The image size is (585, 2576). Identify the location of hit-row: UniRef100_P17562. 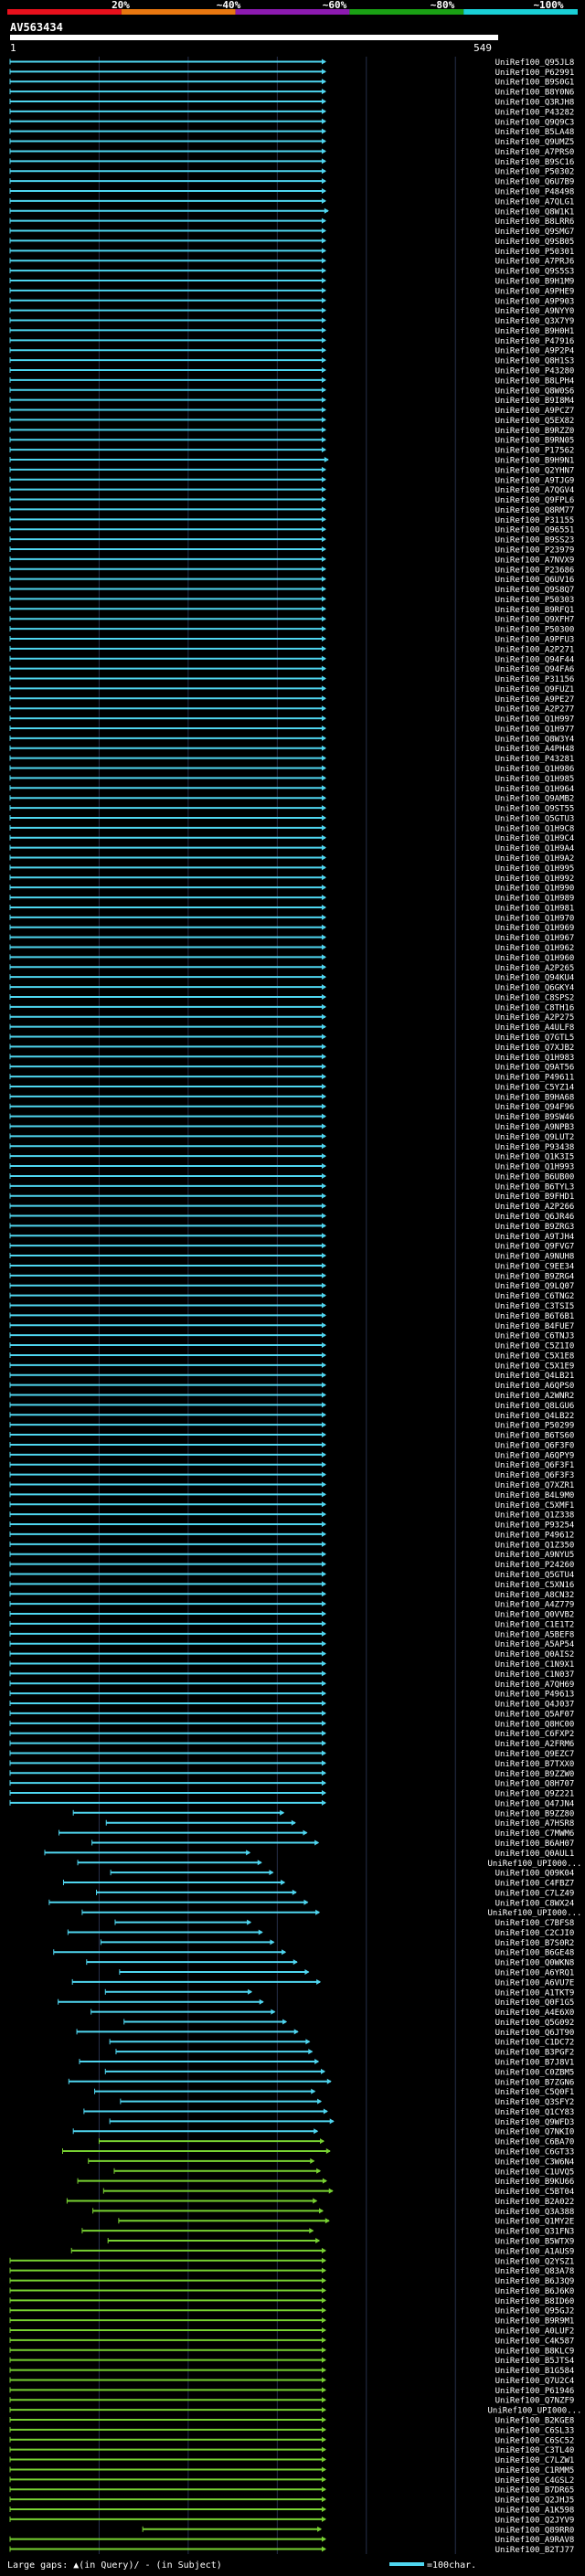
(291, 451).